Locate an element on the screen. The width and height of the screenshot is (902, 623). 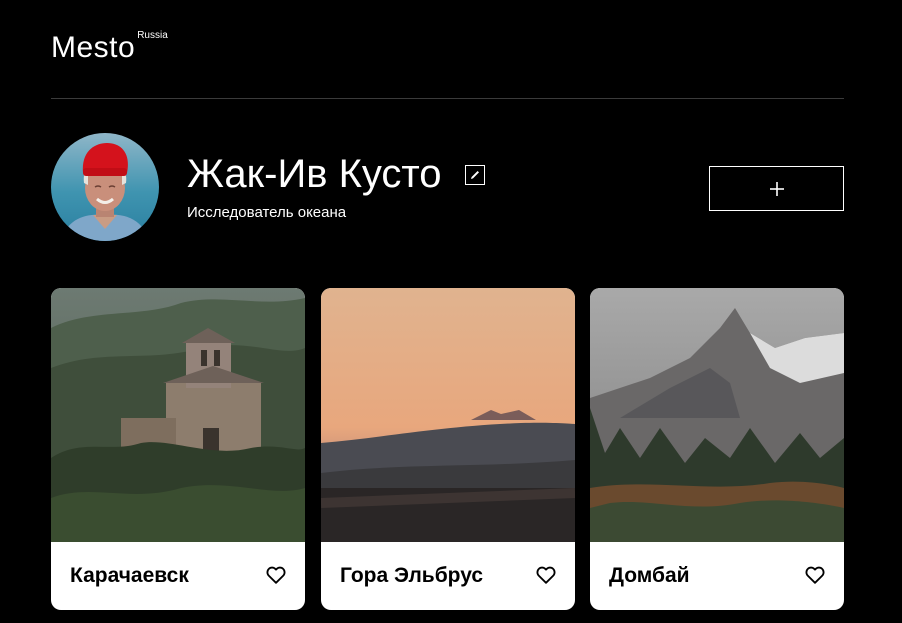
edit-profile-button is located at coordinates (475, 175).